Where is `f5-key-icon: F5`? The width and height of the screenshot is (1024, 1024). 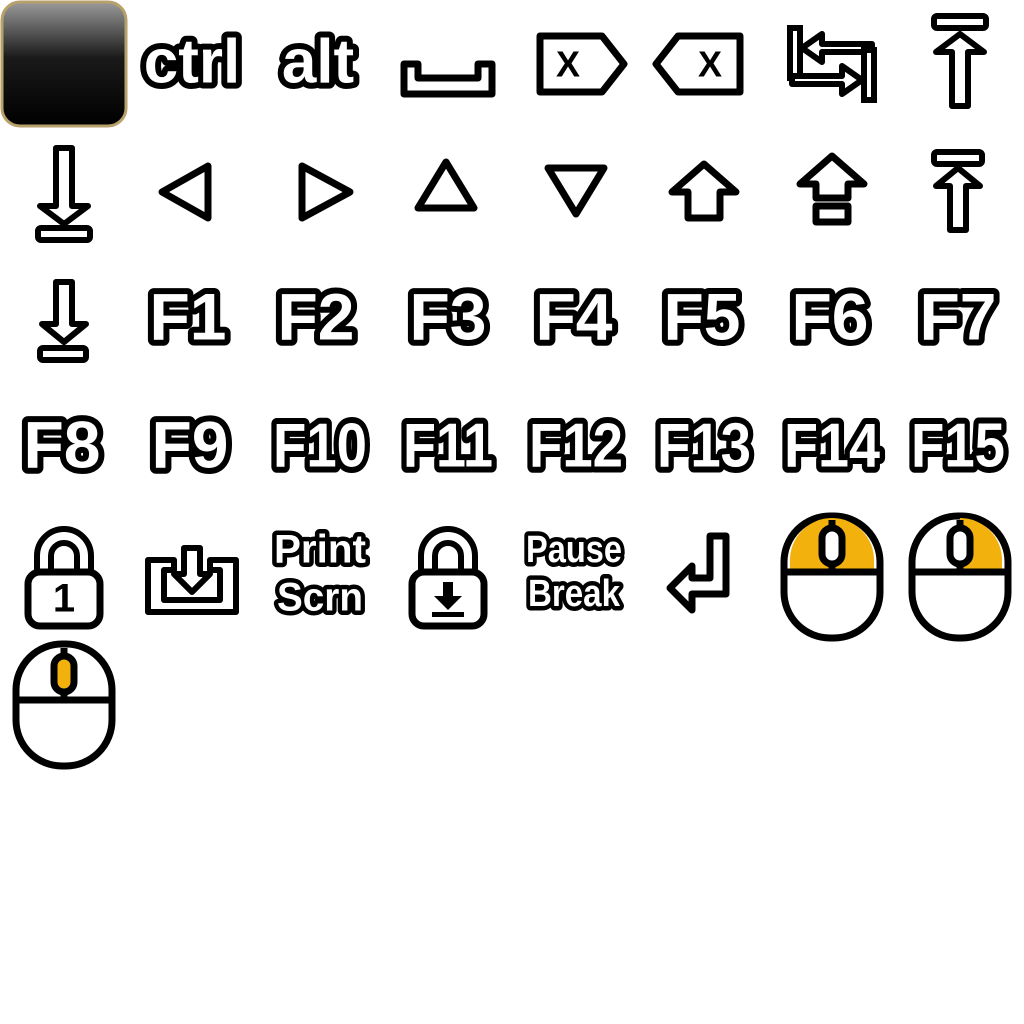
f5-key-icon: F5 is located at coordinates (704, 320).